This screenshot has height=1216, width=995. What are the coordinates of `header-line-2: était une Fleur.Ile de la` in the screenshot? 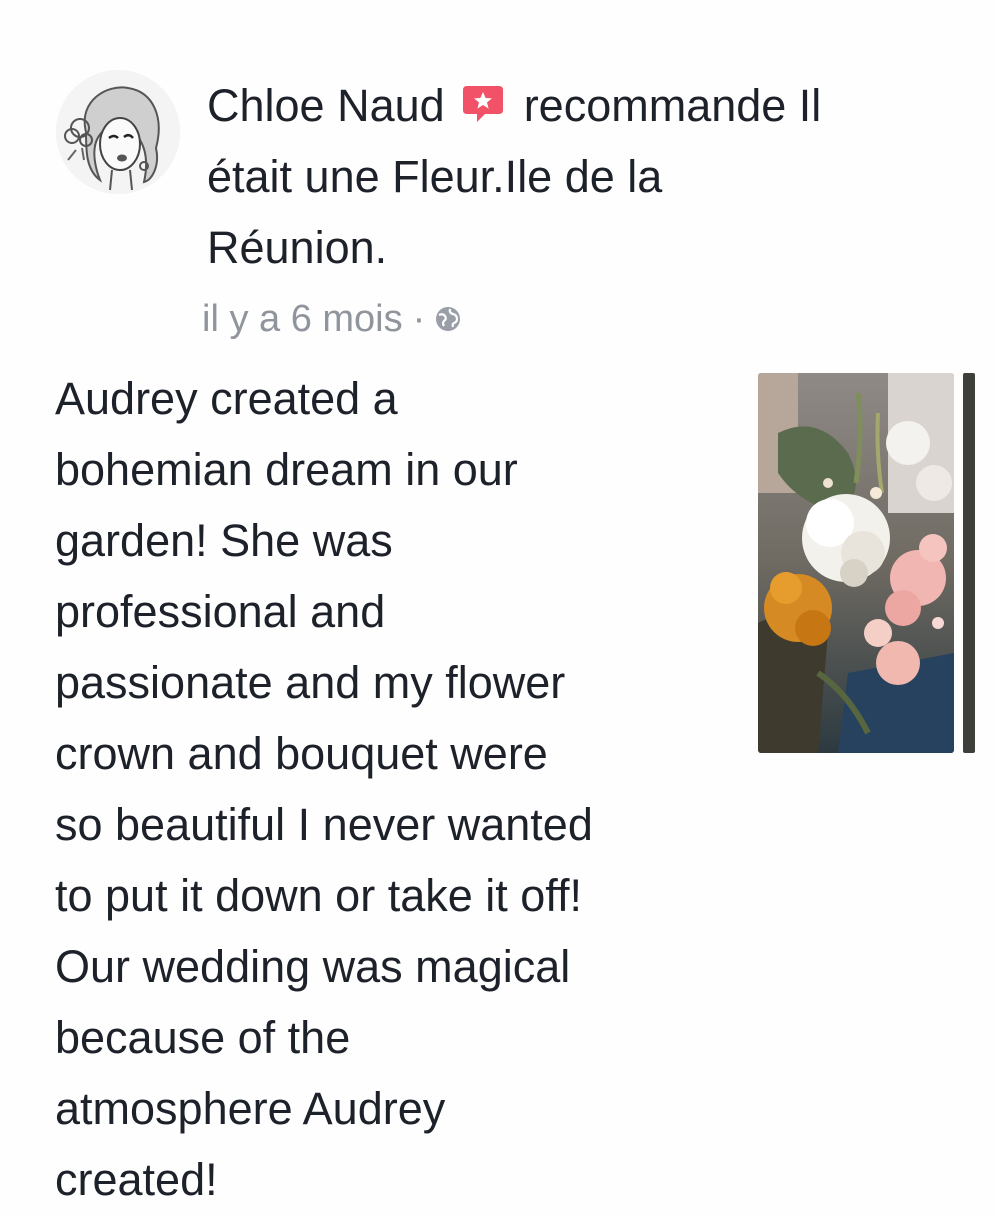 It's located at (587, 176).